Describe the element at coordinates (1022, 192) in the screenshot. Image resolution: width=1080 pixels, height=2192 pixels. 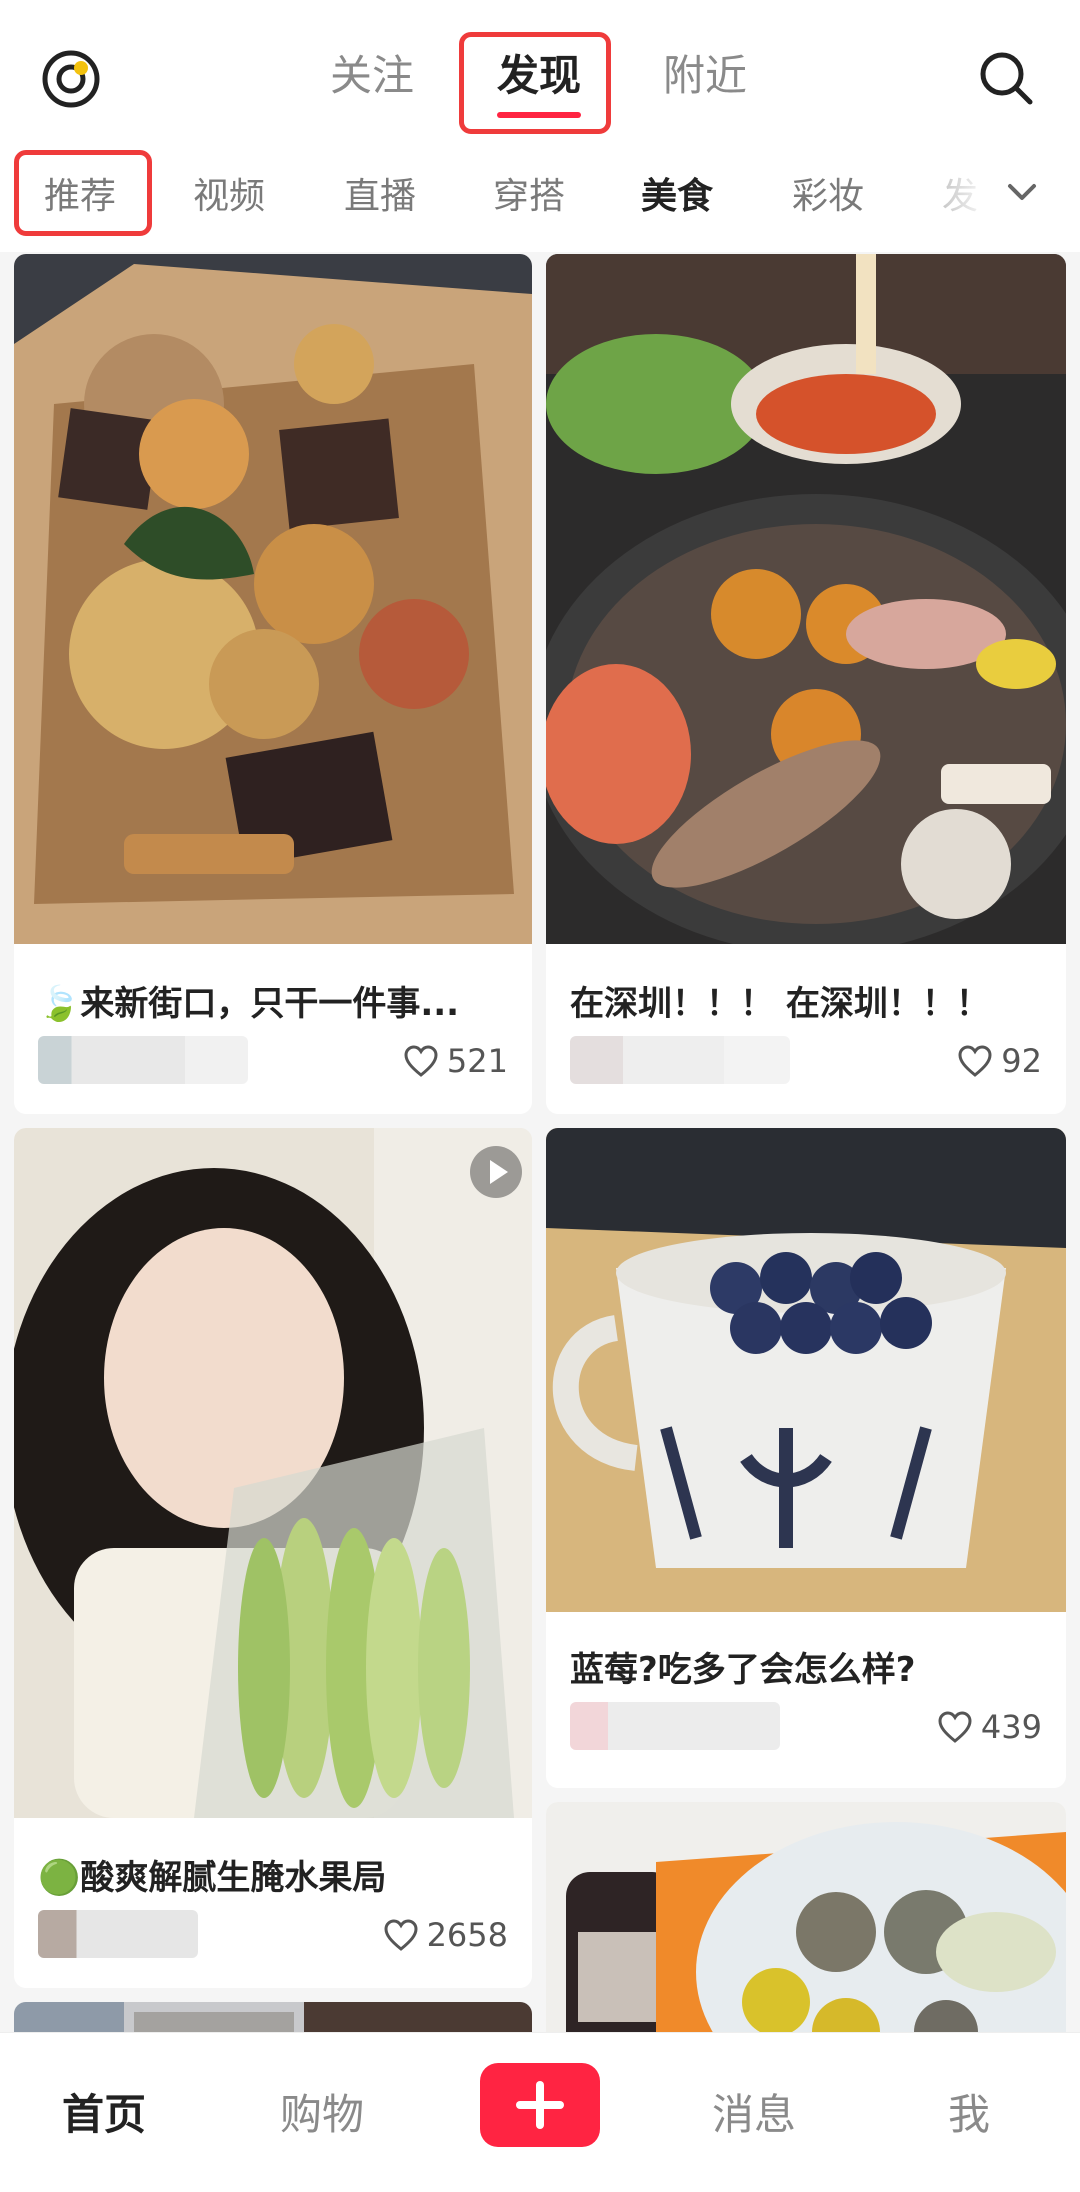
I see `chevron-down-icon` at that location.